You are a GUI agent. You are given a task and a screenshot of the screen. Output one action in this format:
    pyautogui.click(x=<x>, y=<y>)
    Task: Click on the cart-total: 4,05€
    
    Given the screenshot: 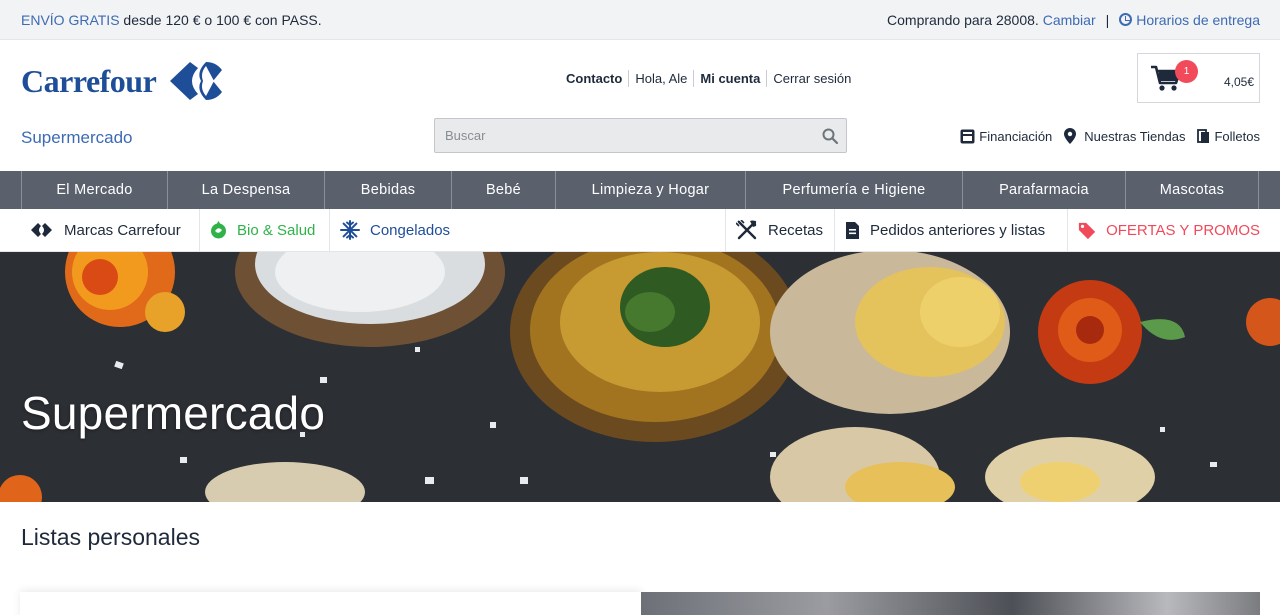 What is the action you would take?
    pyautogui.click(x=1238, y=82)
    